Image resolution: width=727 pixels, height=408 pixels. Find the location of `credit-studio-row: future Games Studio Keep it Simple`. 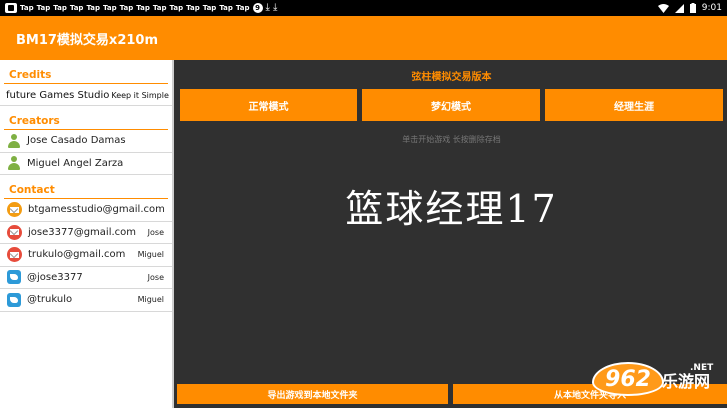

credit-studio-row: future Games Studio Keep it Simple is located at coordinates (86, 95).